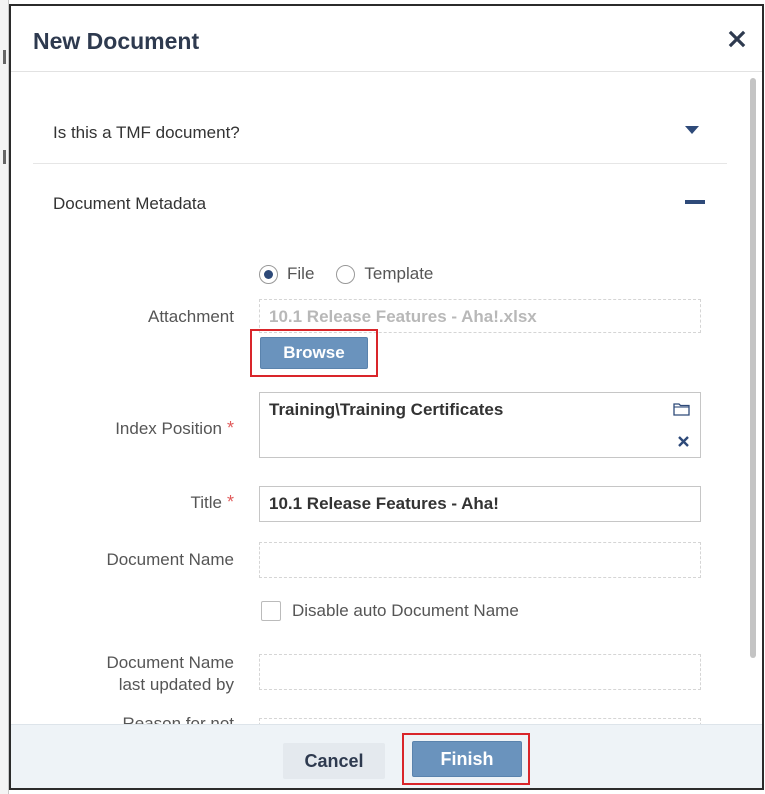  I want to click on metadata-section-label: Document Metadata, so click(130, 203).